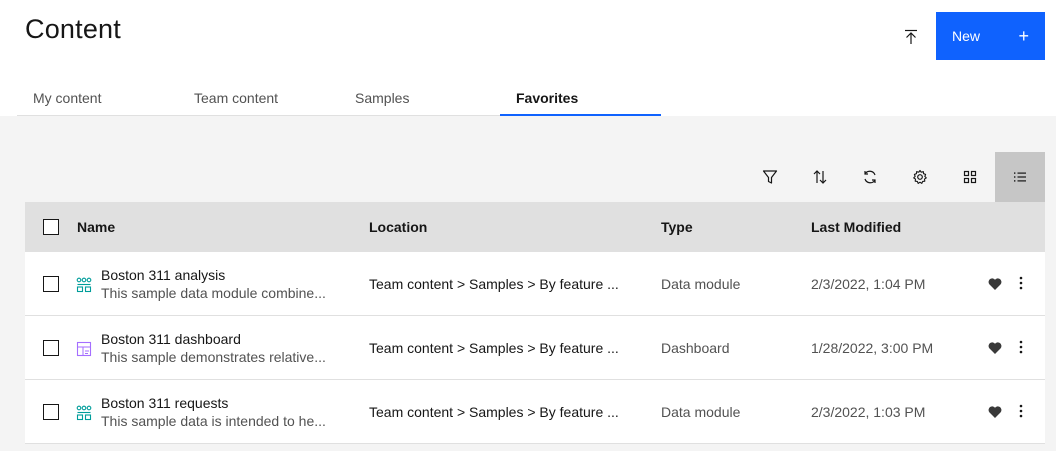 This screenshot has width=1056, height=451. What do you see at coordinates (966, 36) in the screenshot?
I see `new-button-label: New` at bounding box center [966, 36].